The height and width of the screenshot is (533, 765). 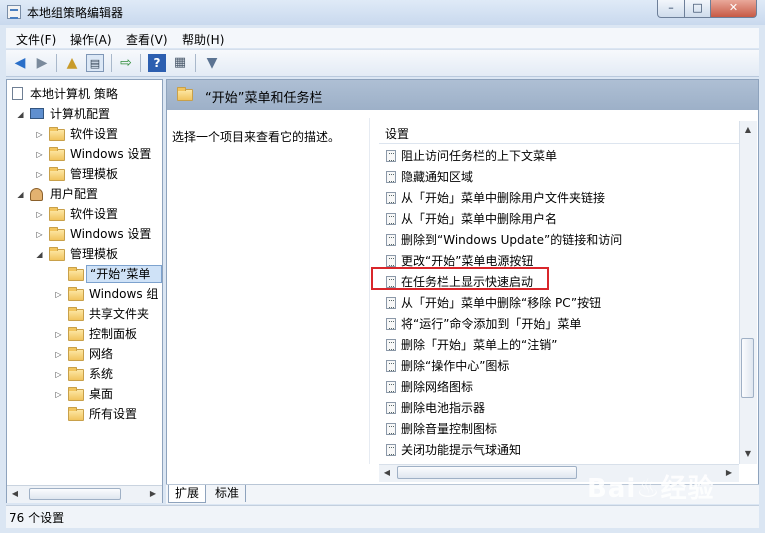 What do you see at coordinates (42, 63) in the screenshot?
I see `forward-icon: ▶` at bounding box center [42, 63].